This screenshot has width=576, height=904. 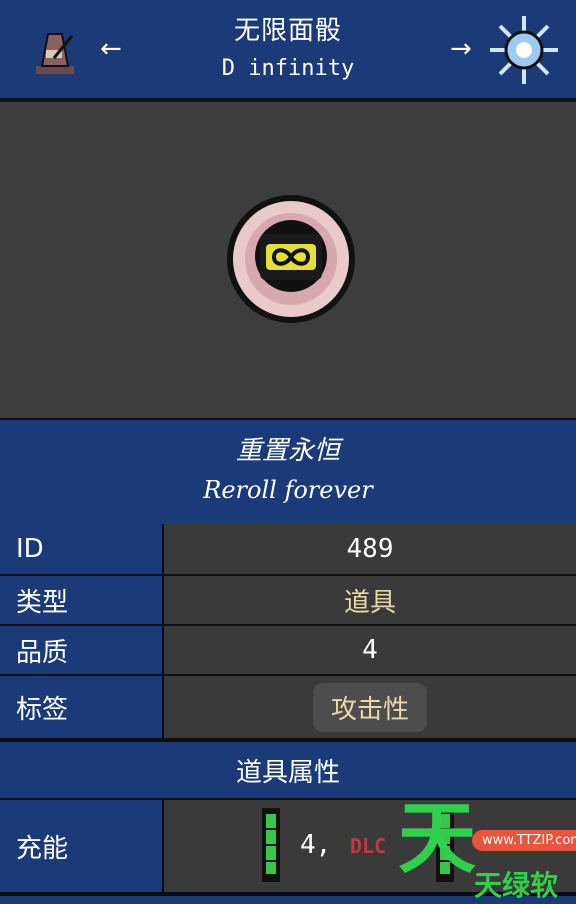 What do you see at coordinates (288, 770) in the screenshot?
I see `section-title: 道具属性` at bounding box center [288, 770].